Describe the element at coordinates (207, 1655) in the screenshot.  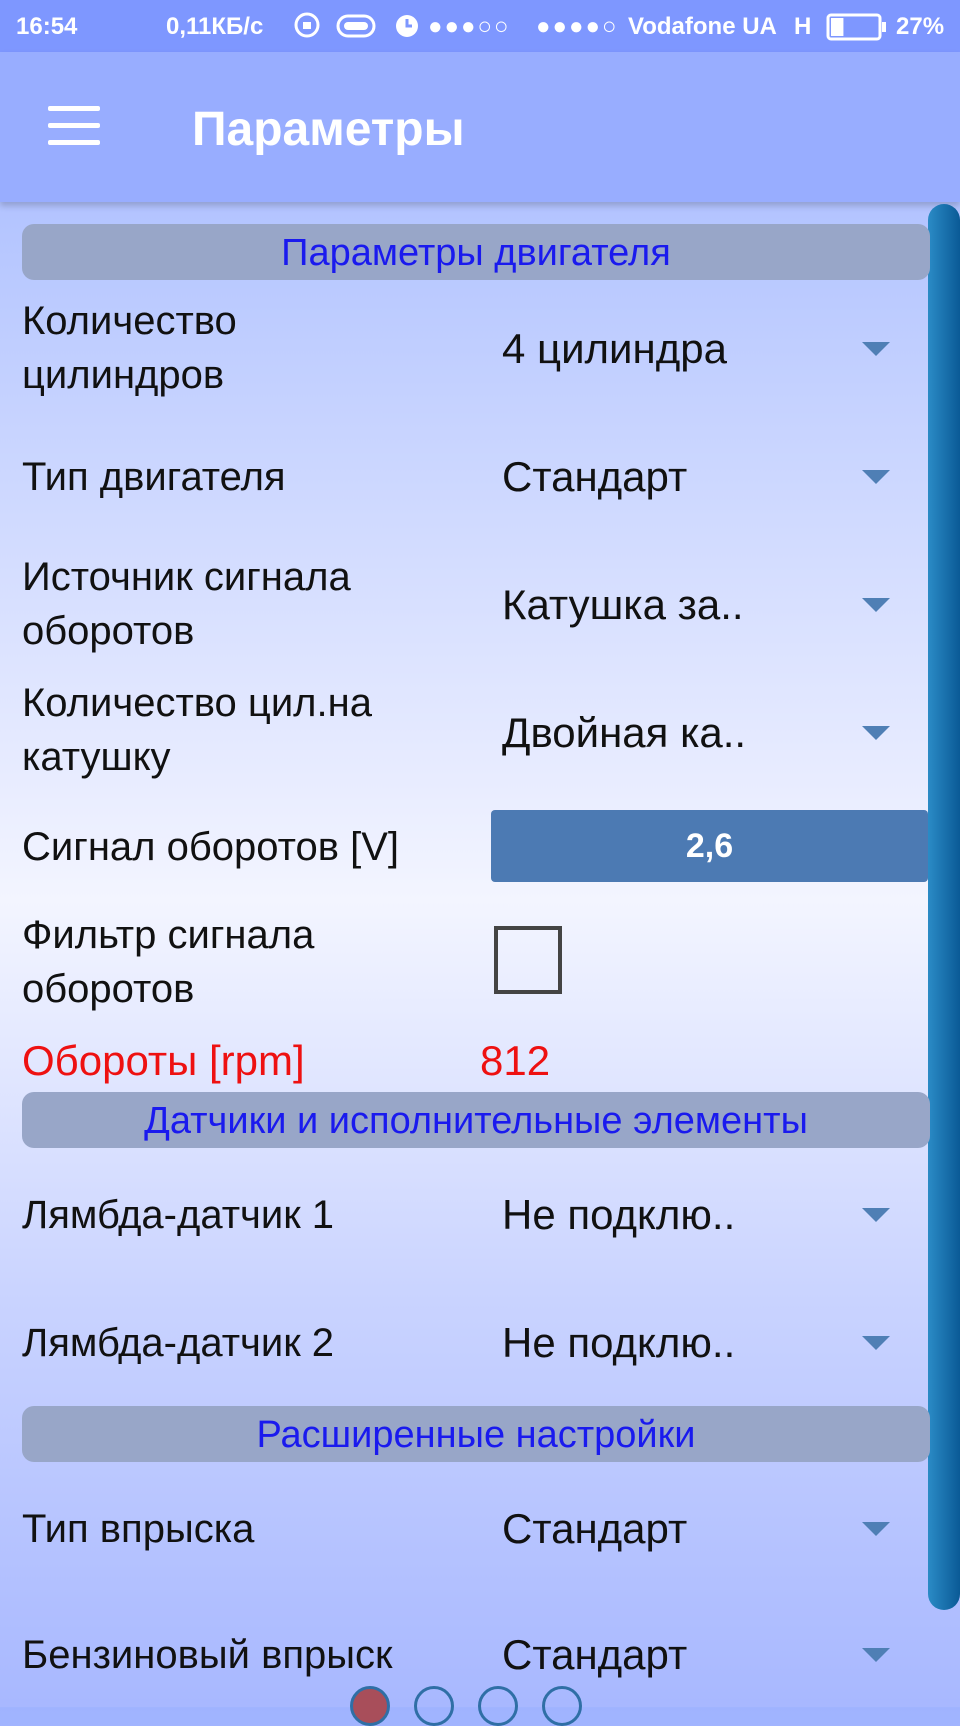
I see `petrol-injection-label: Бензиновый впрыск` at that location.